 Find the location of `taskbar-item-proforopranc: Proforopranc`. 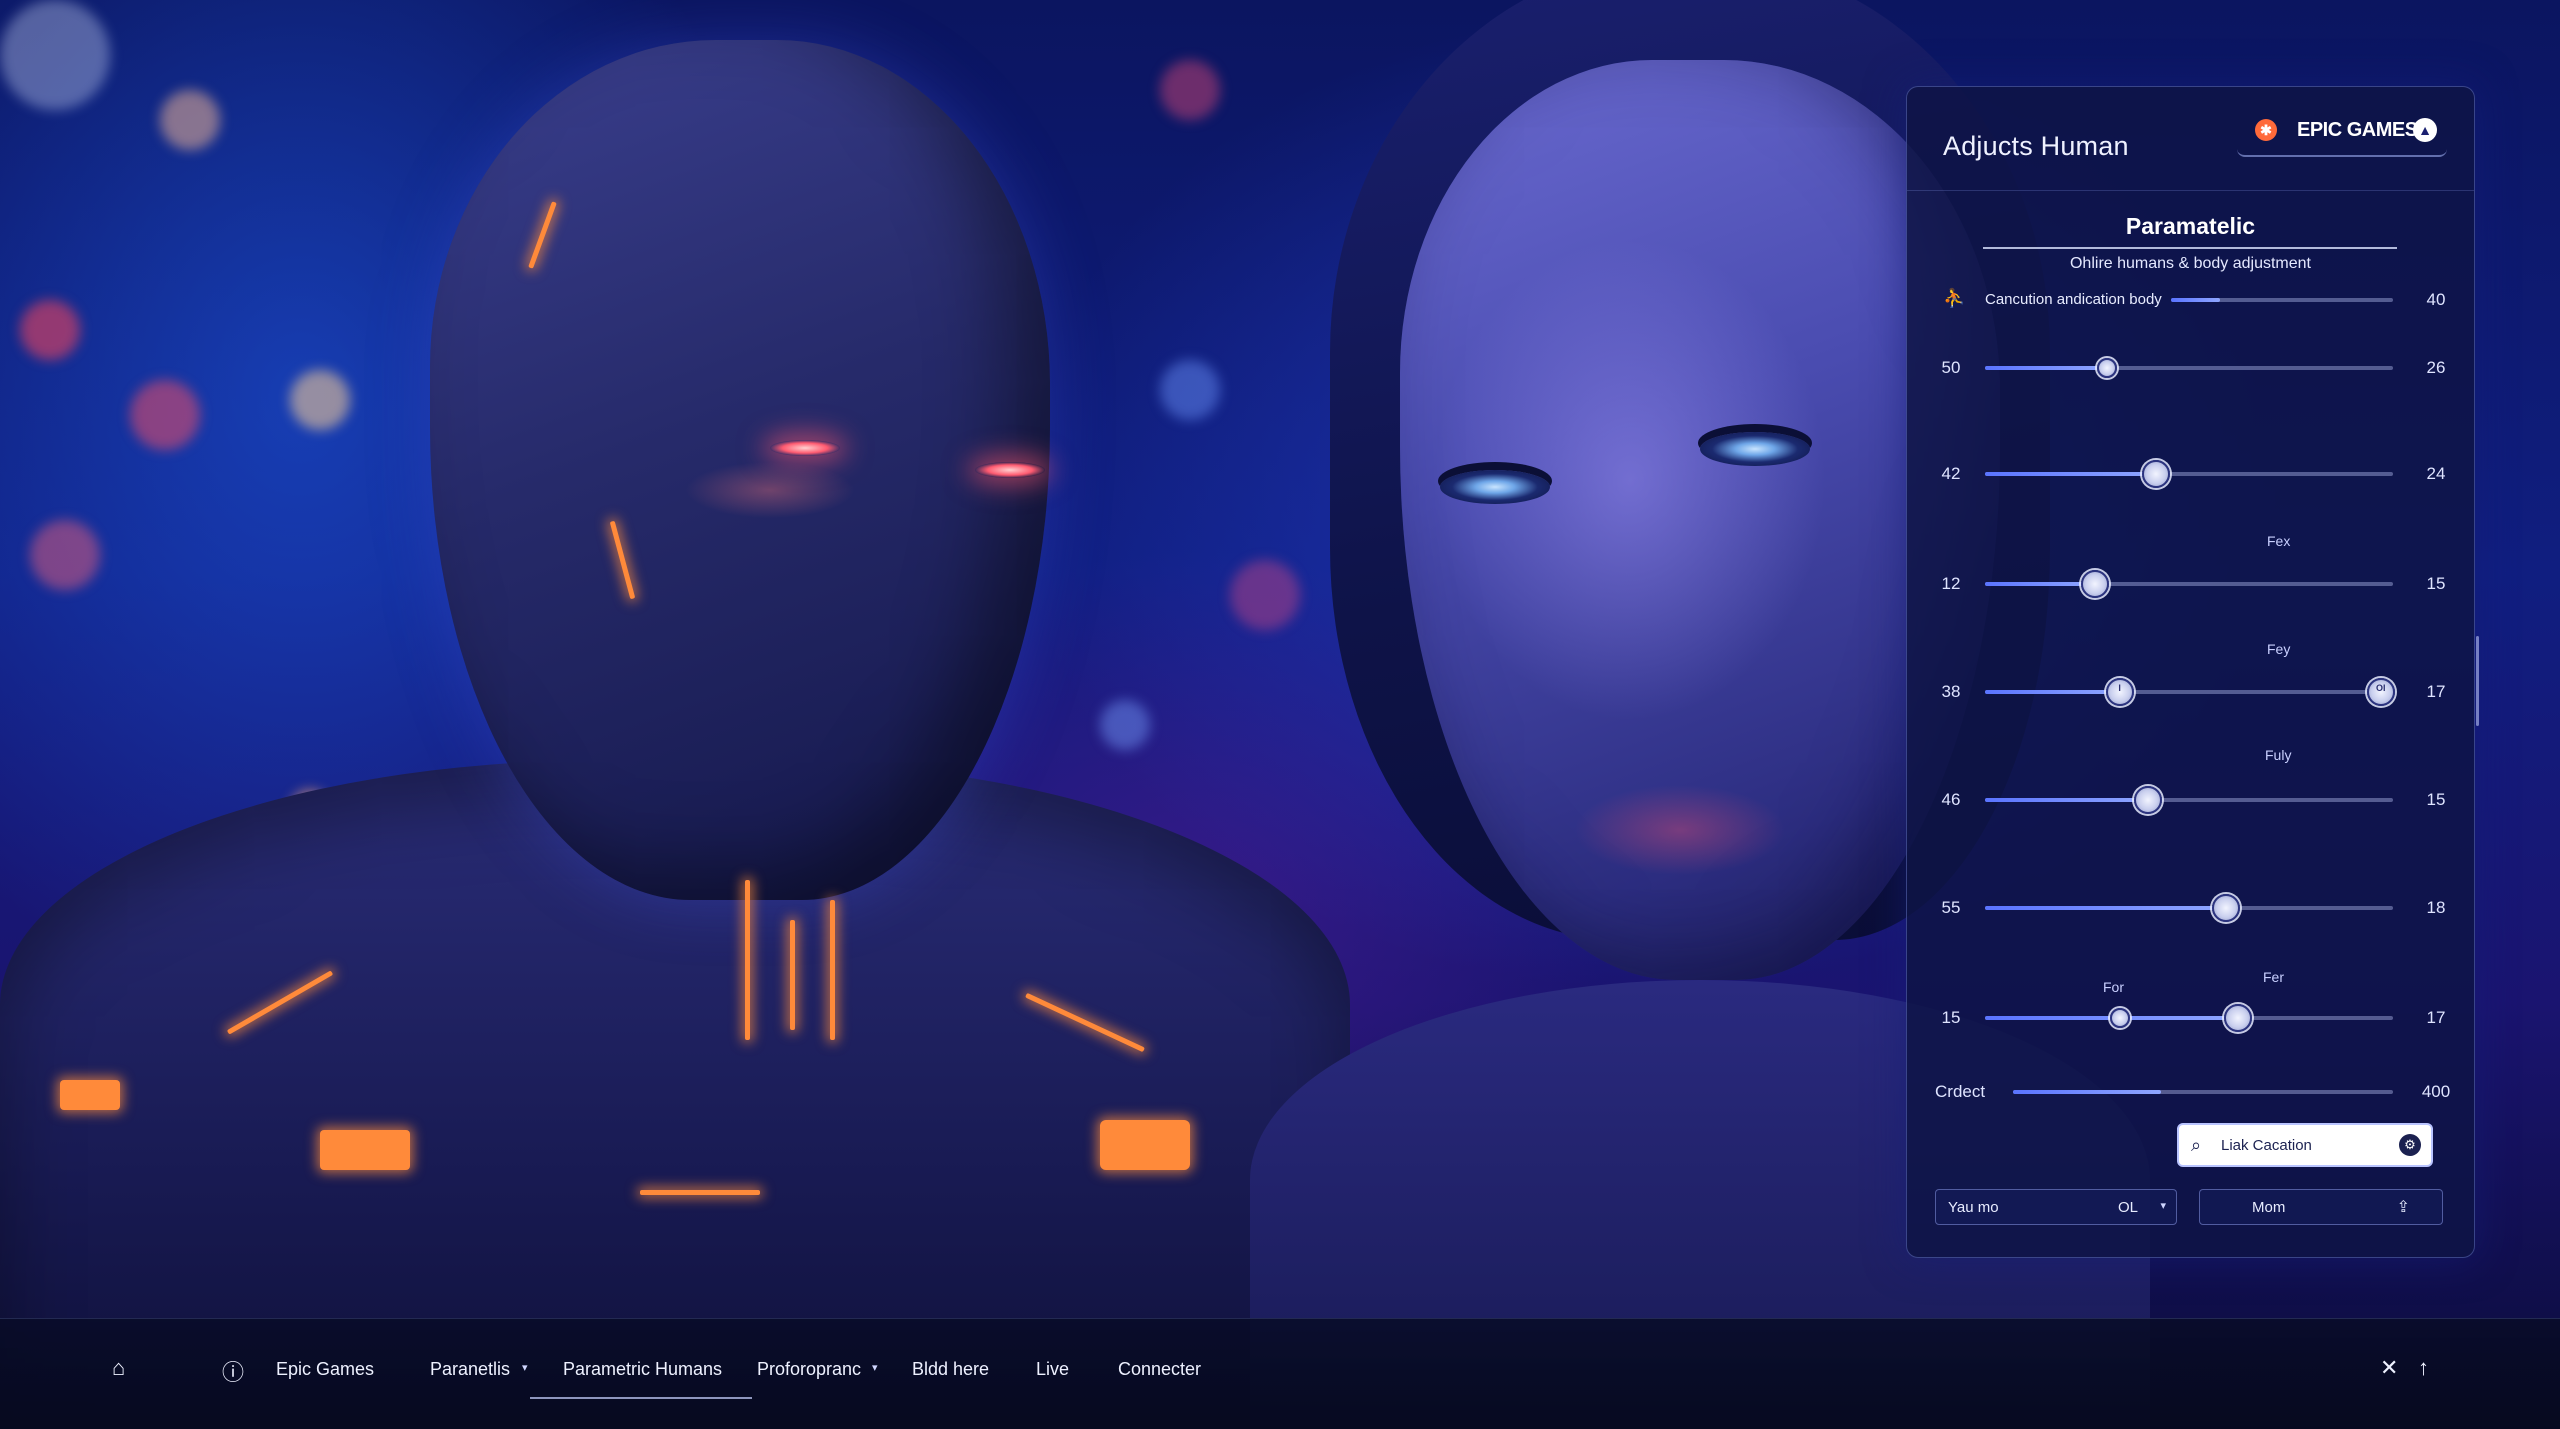

taskbar-item-proforopranc: Proforopranc is located at coordinates (809, 1369).